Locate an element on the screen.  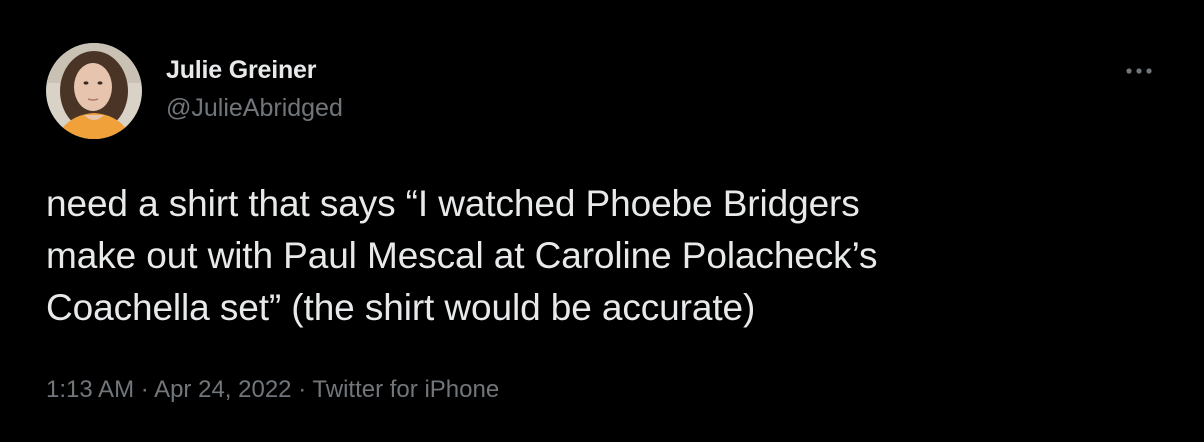
tweet-source: Twitter for iPhone is located at coordinates (405, 389).